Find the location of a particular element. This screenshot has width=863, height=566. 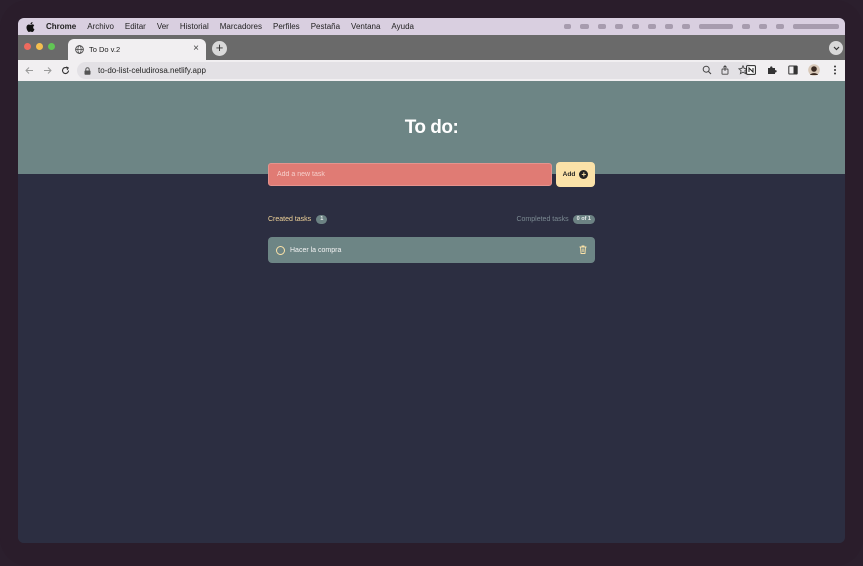

zoom-window-icon is located at coordinates (51, 46).